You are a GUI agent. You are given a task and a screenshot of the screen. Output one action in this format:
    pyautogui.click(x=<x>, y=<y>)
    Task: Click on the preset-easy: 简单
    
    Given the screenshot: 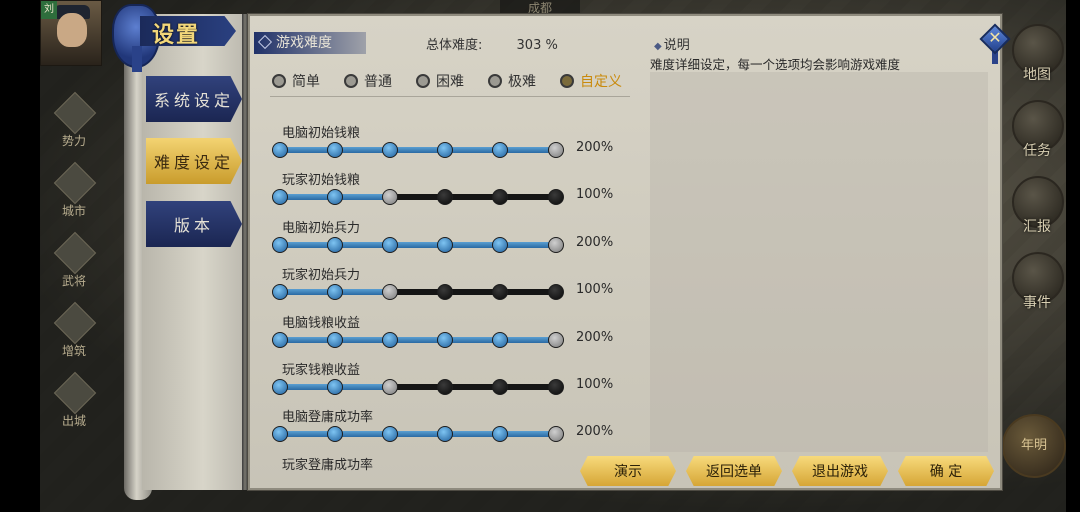 What is the action you would take?
    pyautogui.click(x=308, y=81)
    